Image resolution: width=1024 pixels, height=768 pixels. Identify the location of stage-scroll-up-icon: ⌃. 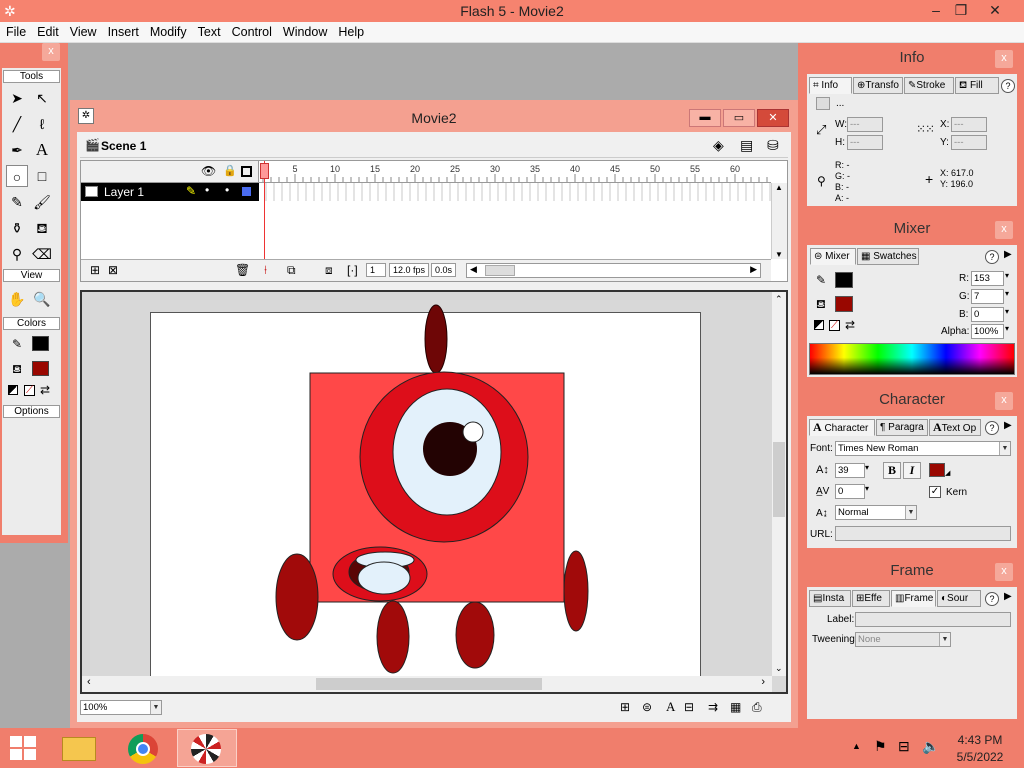
(779, 299).